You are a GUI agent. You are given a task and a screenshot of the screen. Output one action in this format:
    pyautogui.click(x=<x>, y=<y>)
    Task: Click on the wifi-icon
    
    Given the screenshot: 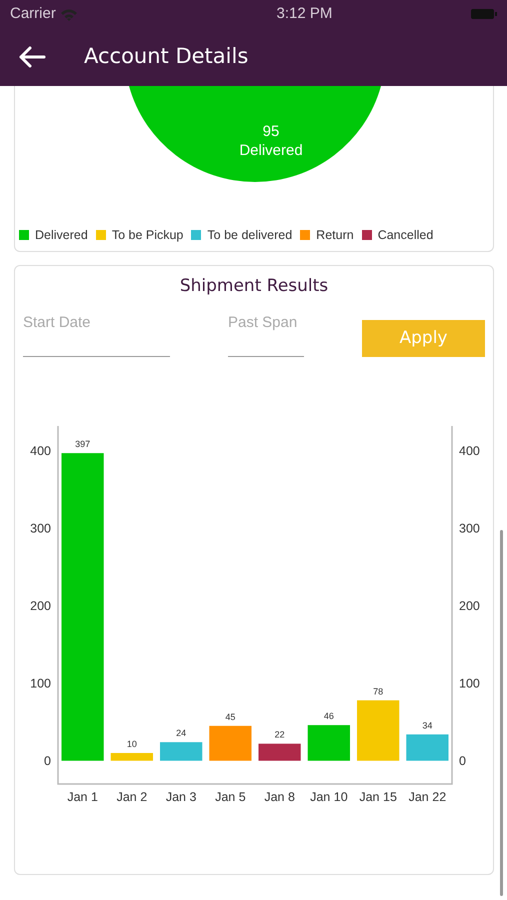 What is the action you would take?
    pyautogui.click(x=69, y=14)
    